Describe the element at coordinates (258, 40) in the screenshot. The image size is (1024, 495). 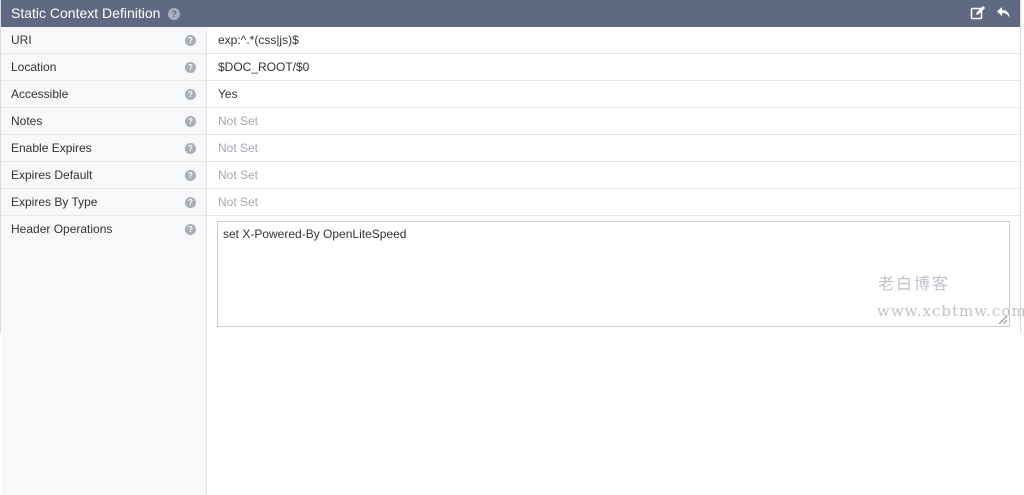
I see `row-value: exp:^.*(css|js)$` at that location.